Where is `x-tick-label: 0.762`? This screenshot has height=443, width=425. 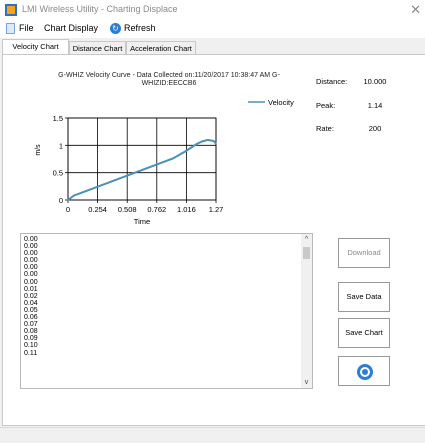 x-tick-label: 0.762 is located at coordinates (156, 209).